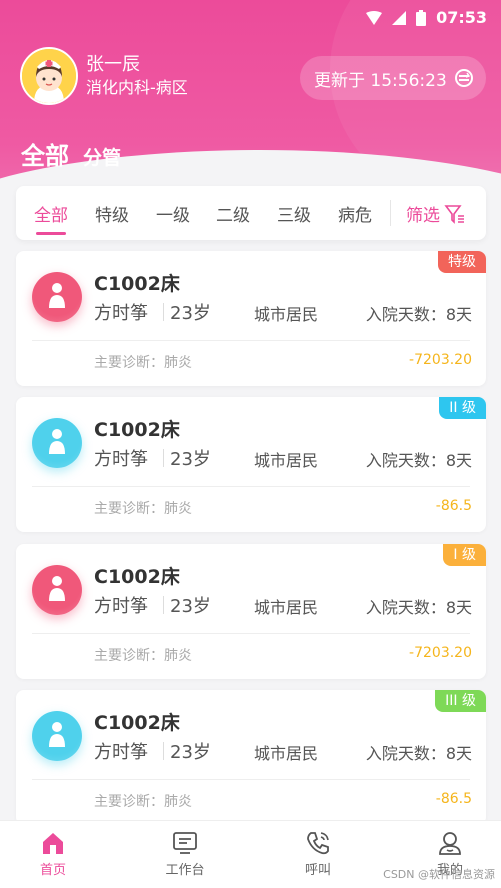  I want to click on tab-workbench: 工作台, so click(185, 853).